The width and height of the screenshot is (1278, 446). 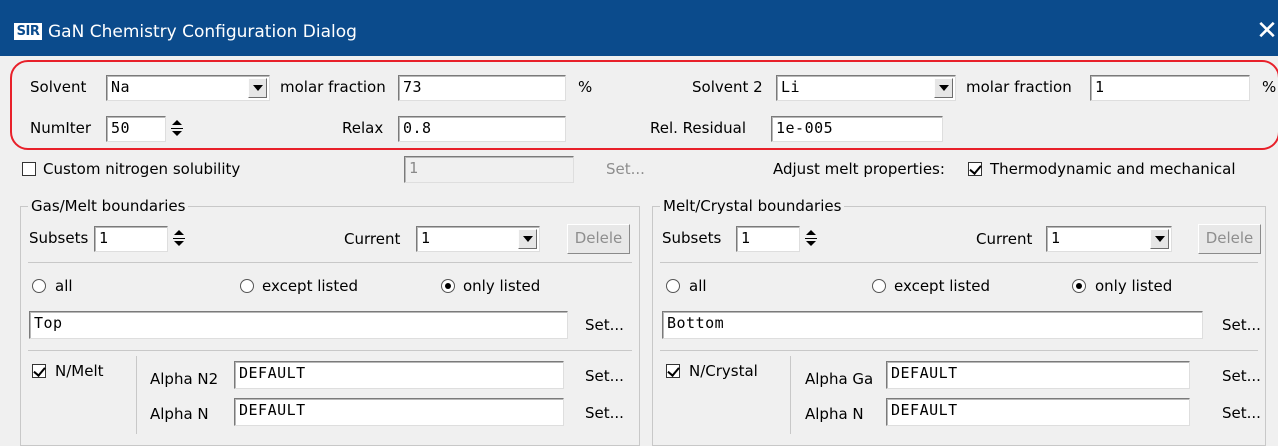 What do you see at coordinates (866, 88) in the screenshot?
I see `solvent2-combo: Li` at bounding box center [866, 88].